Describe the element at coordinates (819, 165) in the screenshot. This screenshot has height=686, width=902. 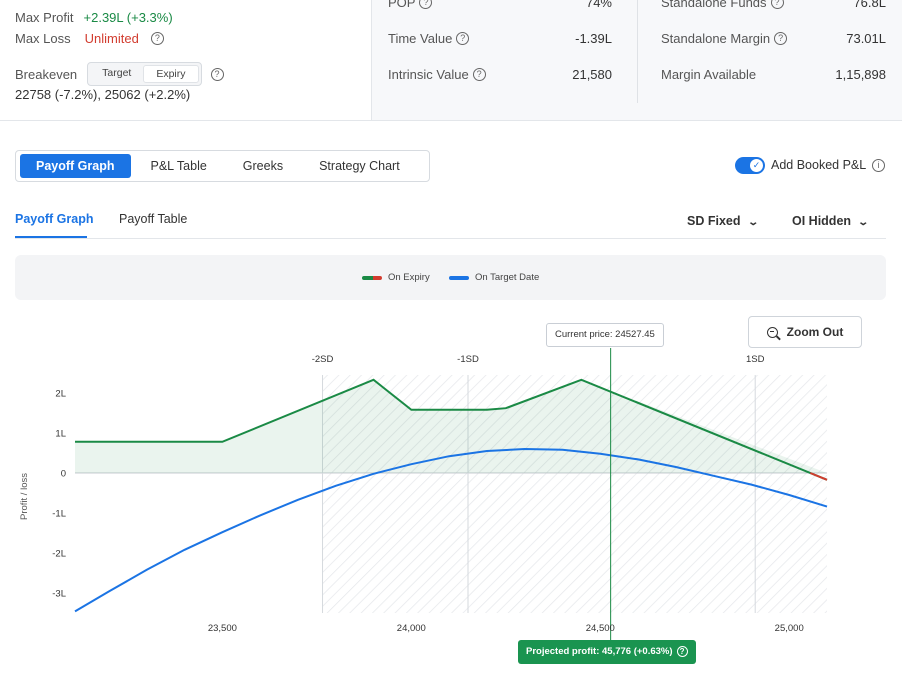
I see `add-booked-pl-label: Add Booked P&L` at that location.